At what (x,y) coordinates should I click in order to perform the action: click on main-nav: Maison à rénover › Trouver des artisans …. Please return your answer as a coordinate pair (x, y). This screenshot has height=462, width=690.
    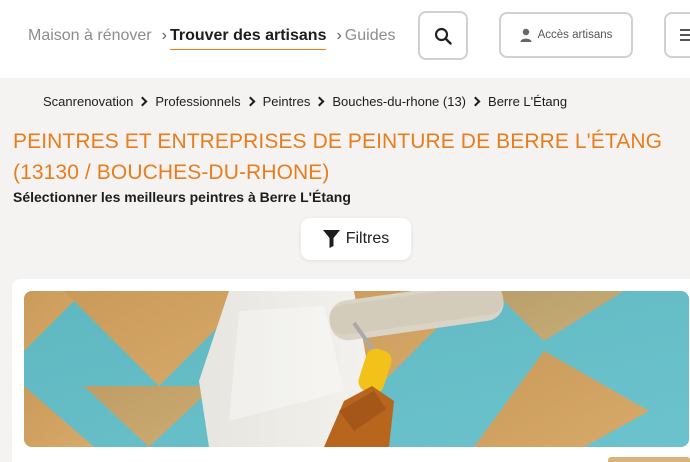
    Looking at the image, I should click on (212, 37).